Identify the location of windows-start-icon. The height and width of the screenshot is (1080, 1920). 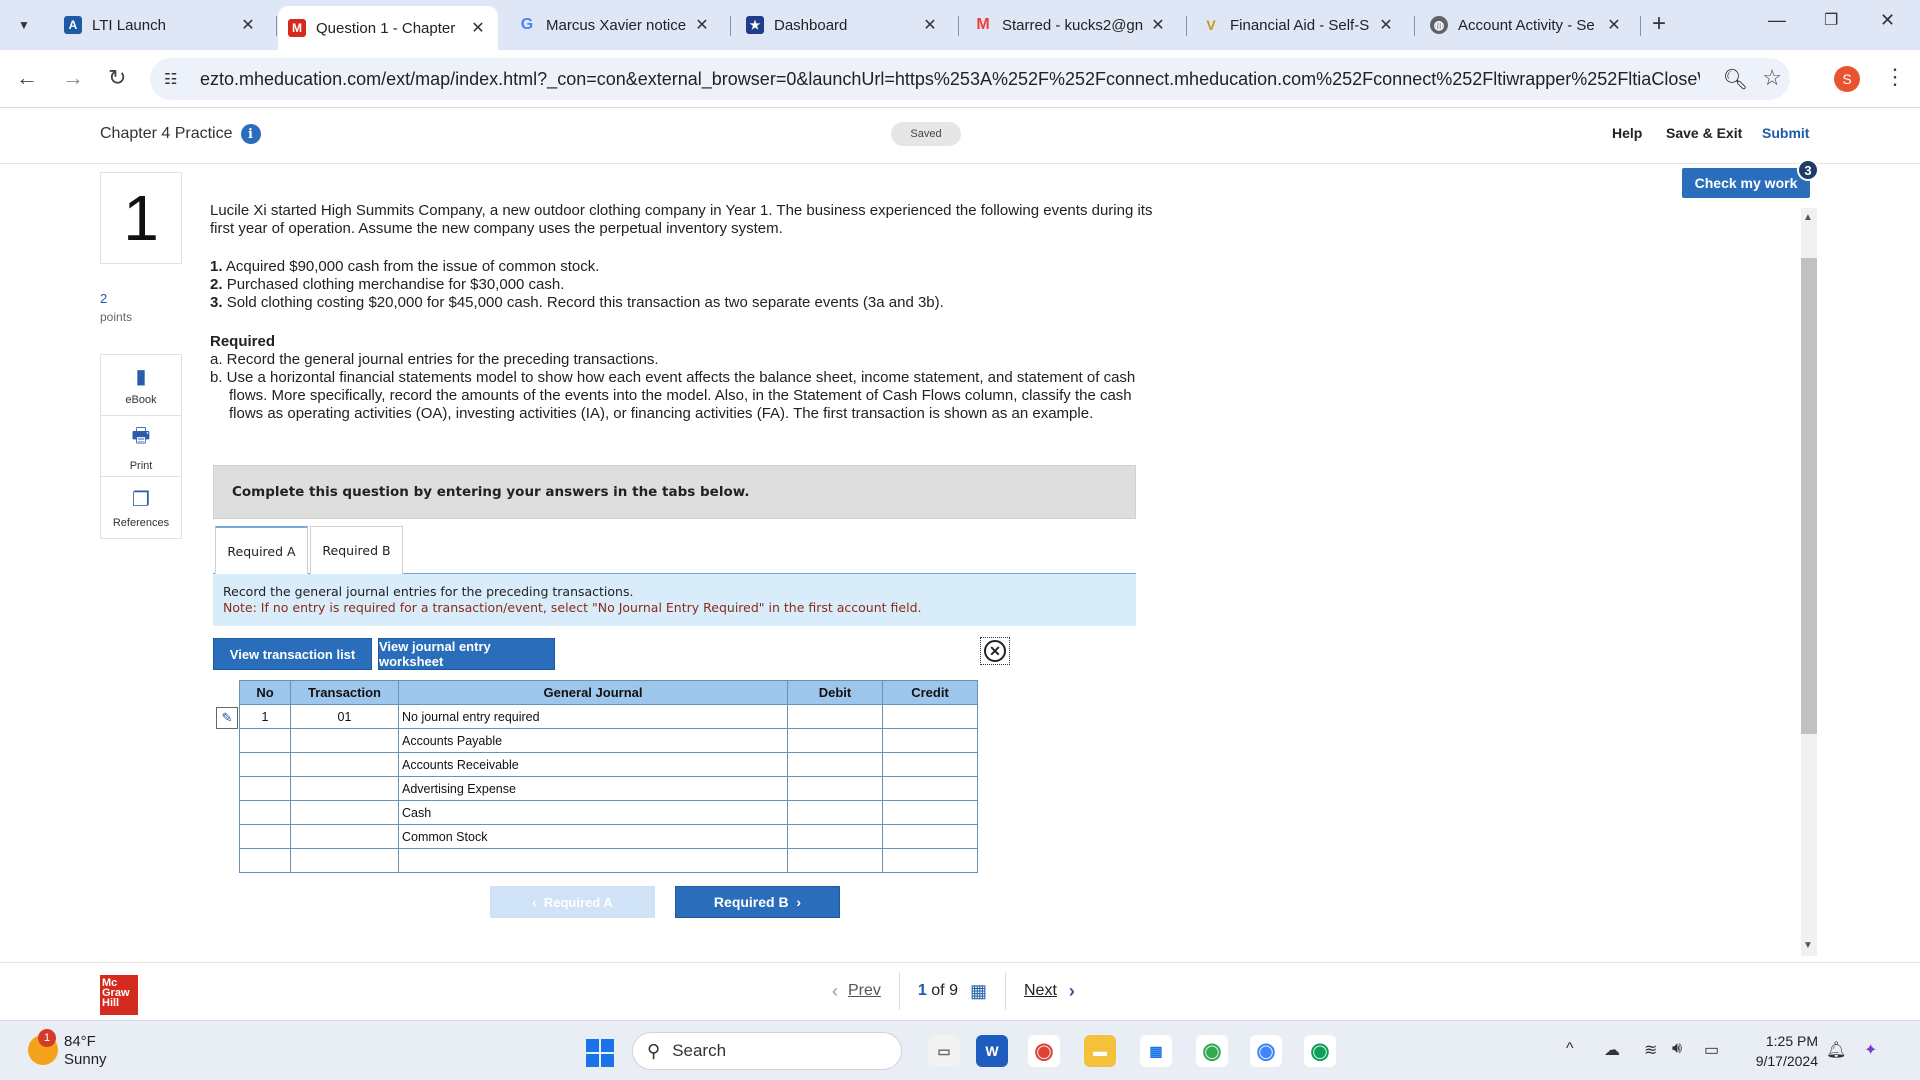
(600, 1053).